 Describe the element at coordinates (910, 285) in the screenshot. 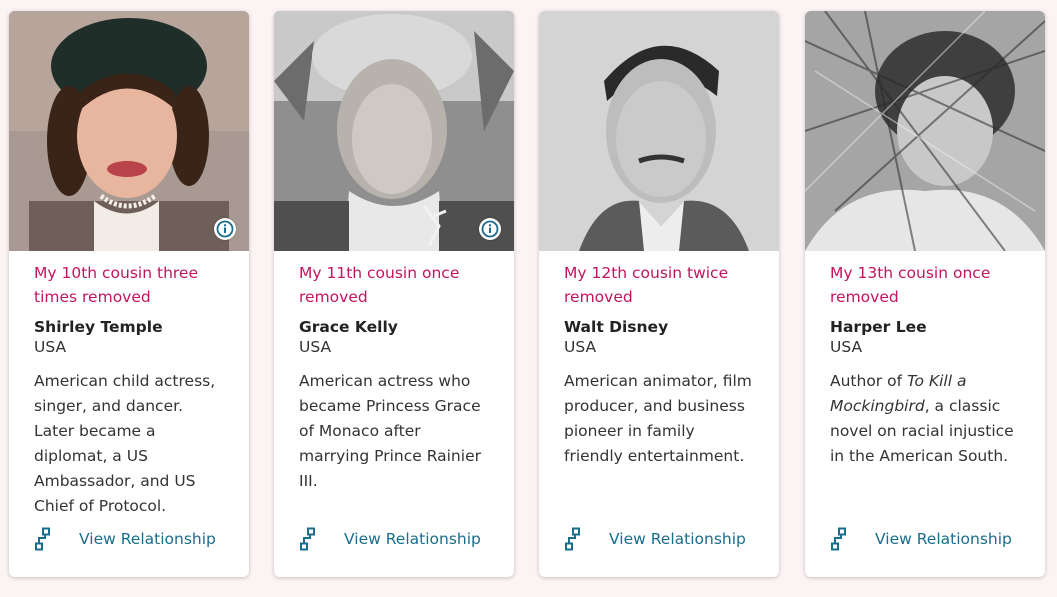

I see `relationship-label: My 13th cousin once removed` at that location.